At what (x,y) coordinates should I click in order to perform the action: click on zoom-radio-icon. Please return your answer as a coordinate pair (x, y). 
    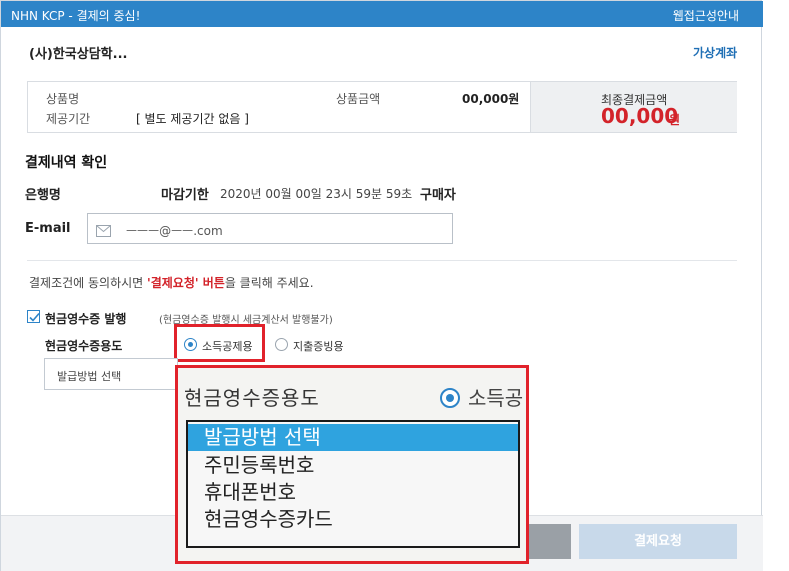
    Looking at the image, I should click on (450, 398).